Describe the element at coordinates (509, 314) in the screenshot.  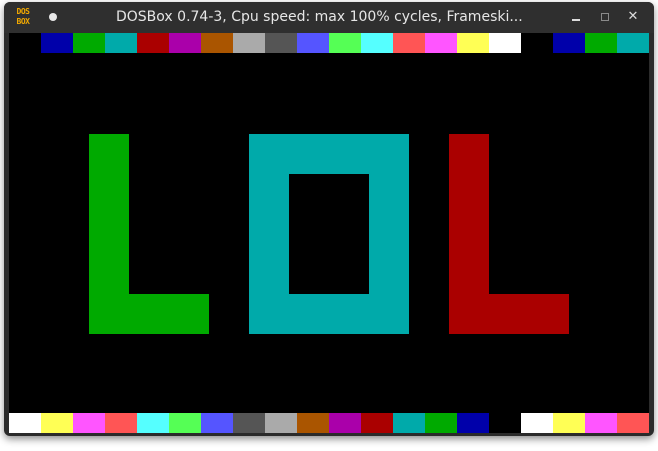
I see `letter-l-right-stroke` at that location.